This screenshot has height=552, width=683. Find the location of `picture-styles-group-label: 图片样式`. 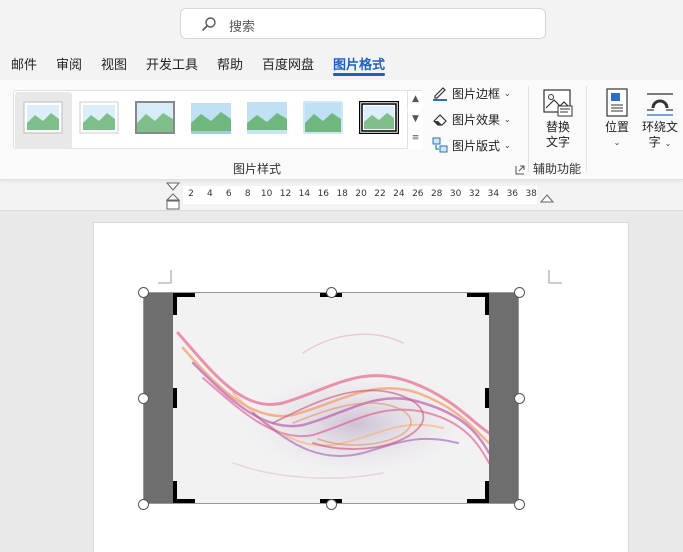

picture-styles-group-label: 图片样式 is located at coordinates (257, 169).